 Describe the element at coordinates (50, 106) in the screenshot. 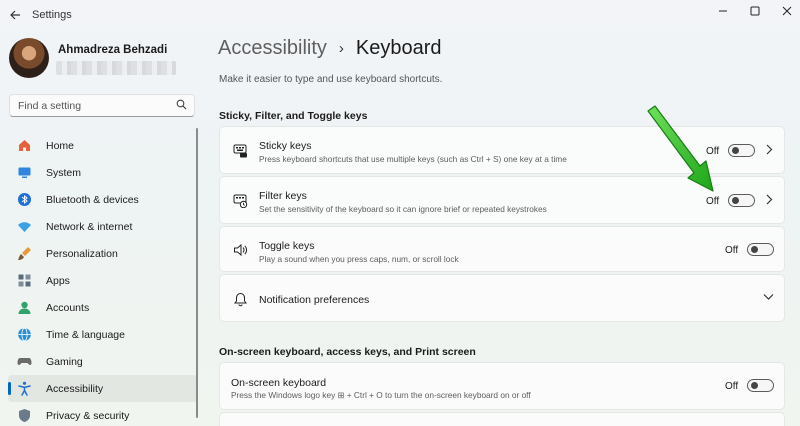

I see `search-placeholder: Find a setting` at that location.